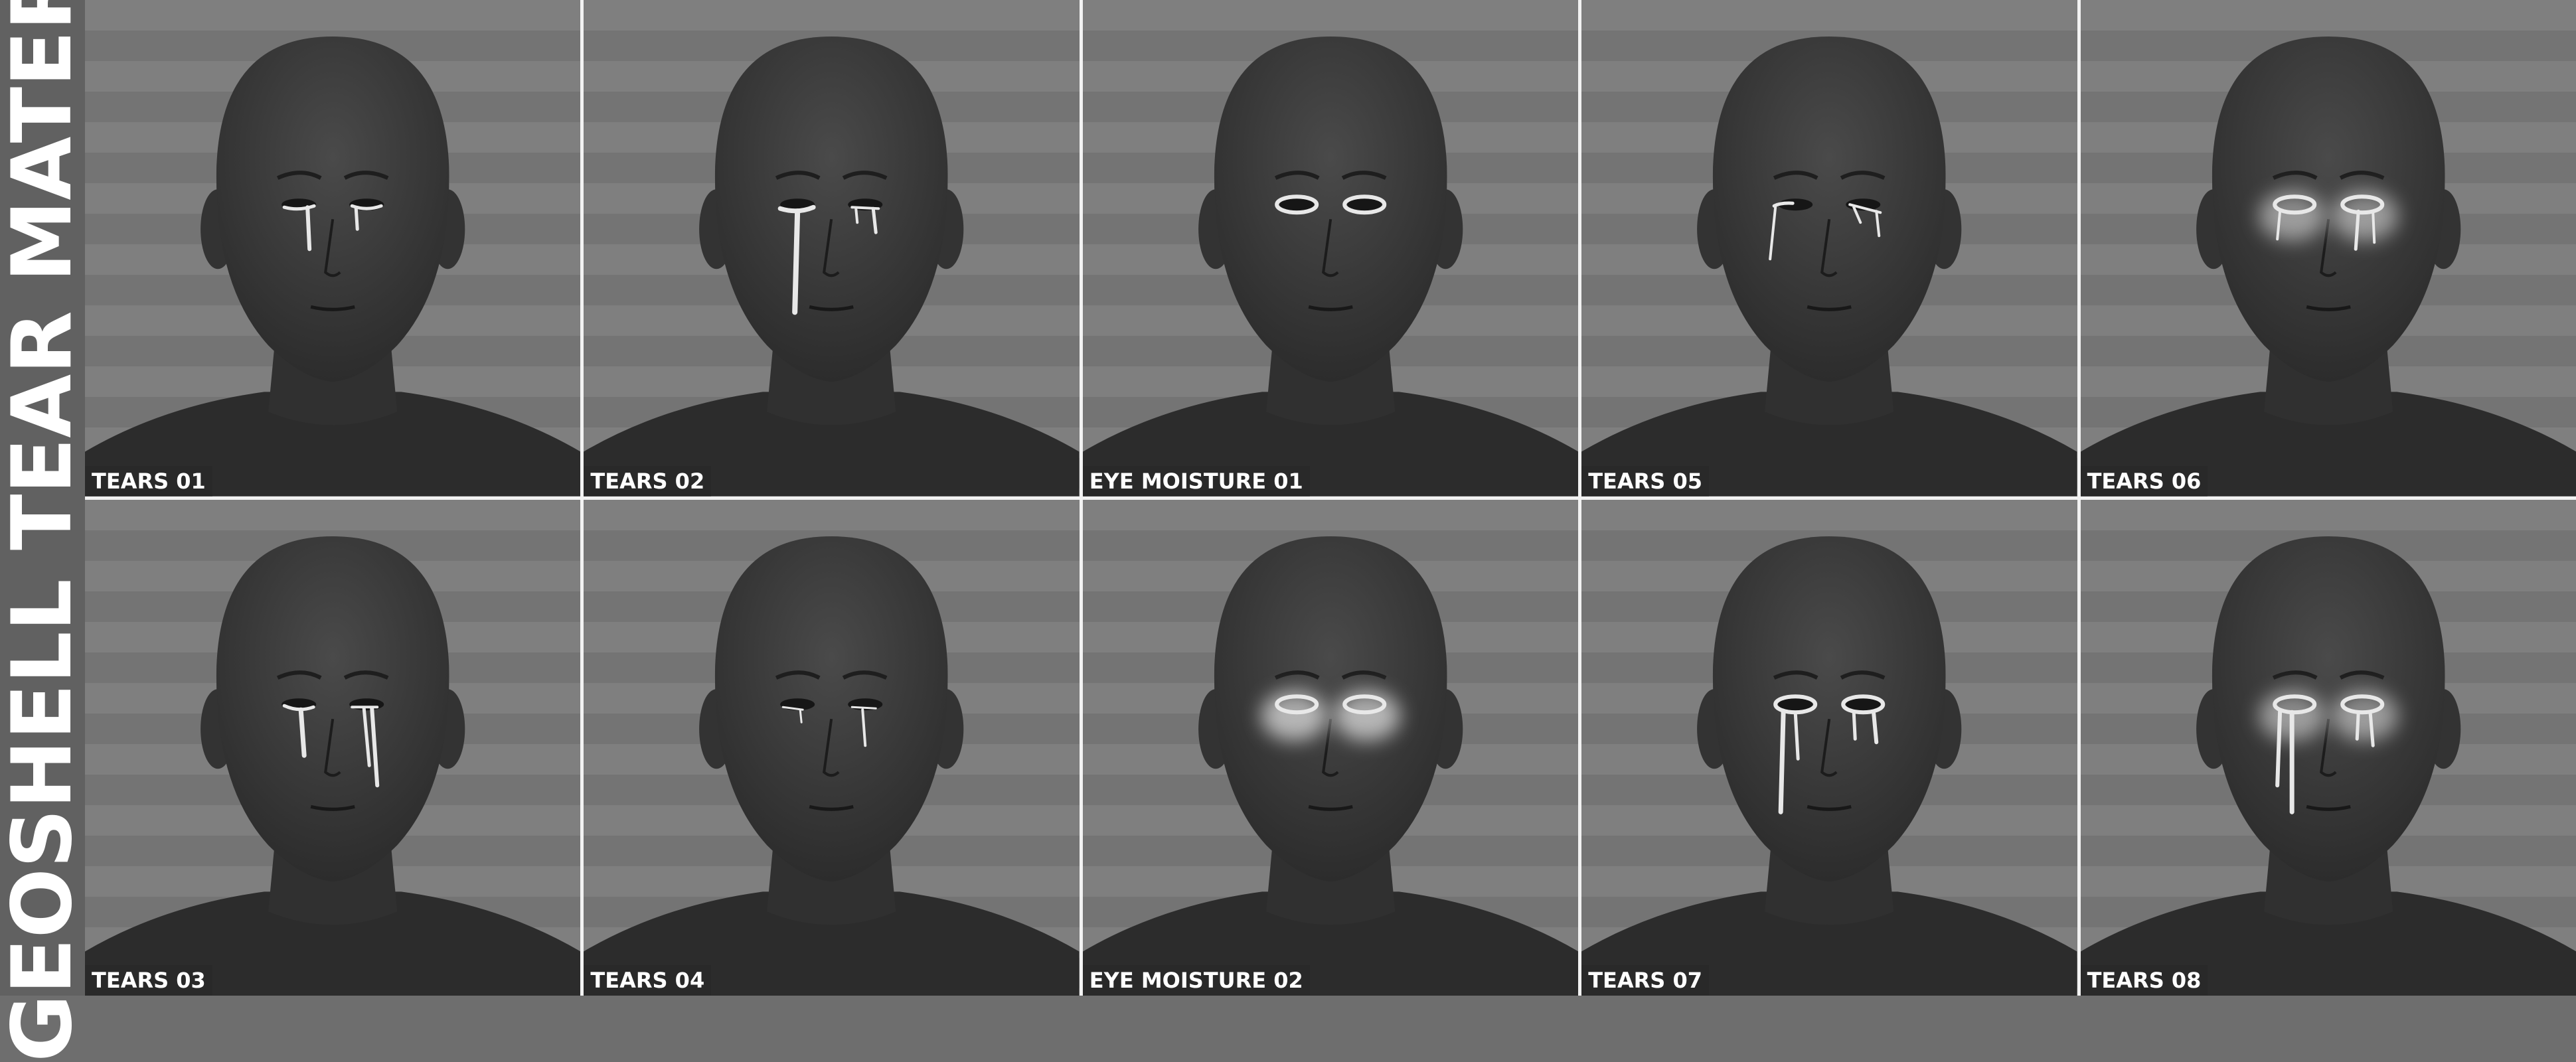  I want to click on panel-label-bar: EYE MOISTURE 01, so click(1196, 480).